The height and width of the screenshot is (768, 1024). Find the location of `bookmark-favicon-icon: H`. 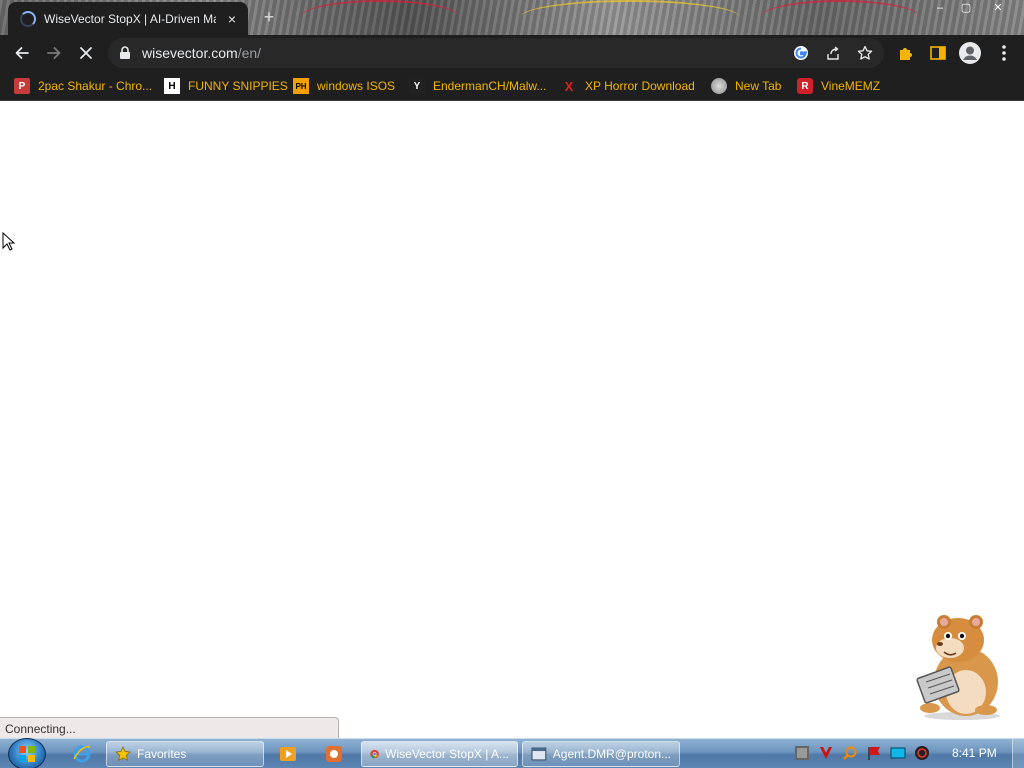

bookmark-favicon-icon: H is located at coordinates (172, 86).